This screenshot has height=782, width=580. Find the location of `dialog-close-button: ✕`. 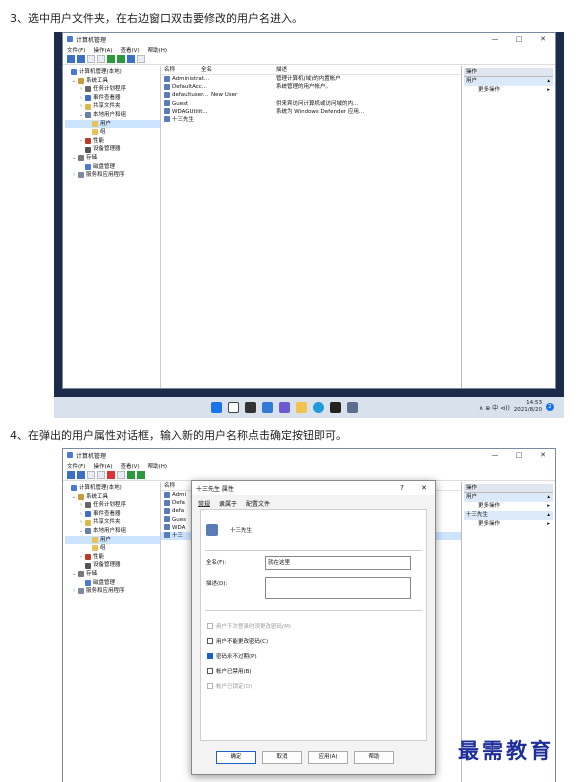

dialog-close-button: ✕ is located at coordinates (424, 488).